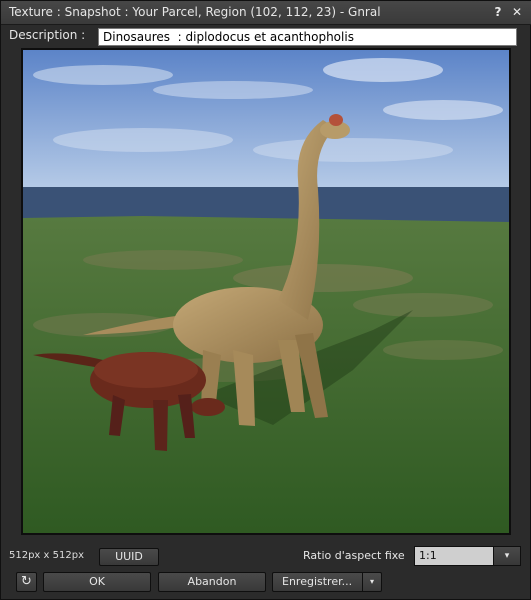 Image resolution: width=531 pixels, height=600 pixels. I want to click on aspect-ratio-value: 1:1, so click(428, 555).